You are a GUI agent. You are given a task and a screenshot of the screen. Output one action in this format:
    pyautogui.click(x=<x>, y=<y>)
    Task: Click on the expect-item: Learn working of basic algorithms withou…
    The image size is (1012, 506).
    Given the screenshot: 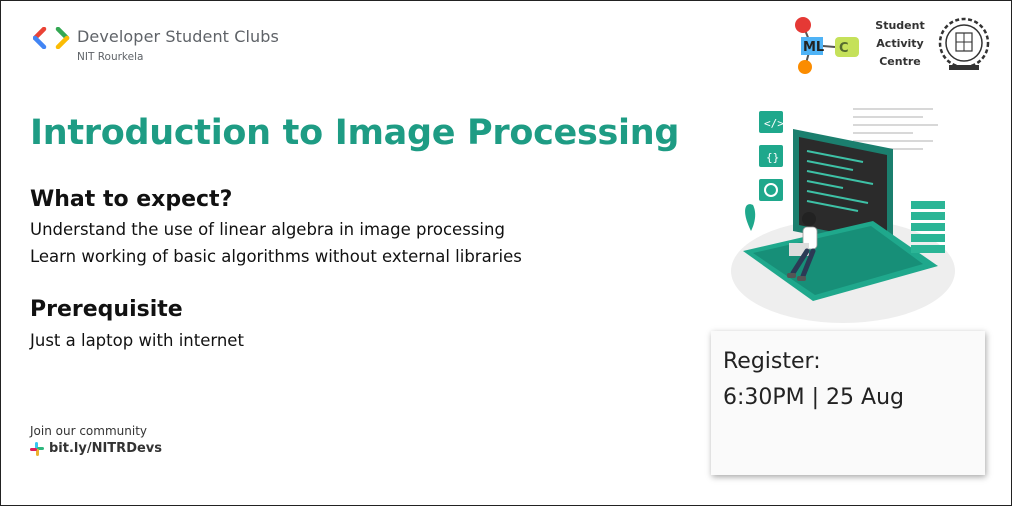 What is the action you would take?
    pyautogui.click(x=276, y=256)
    